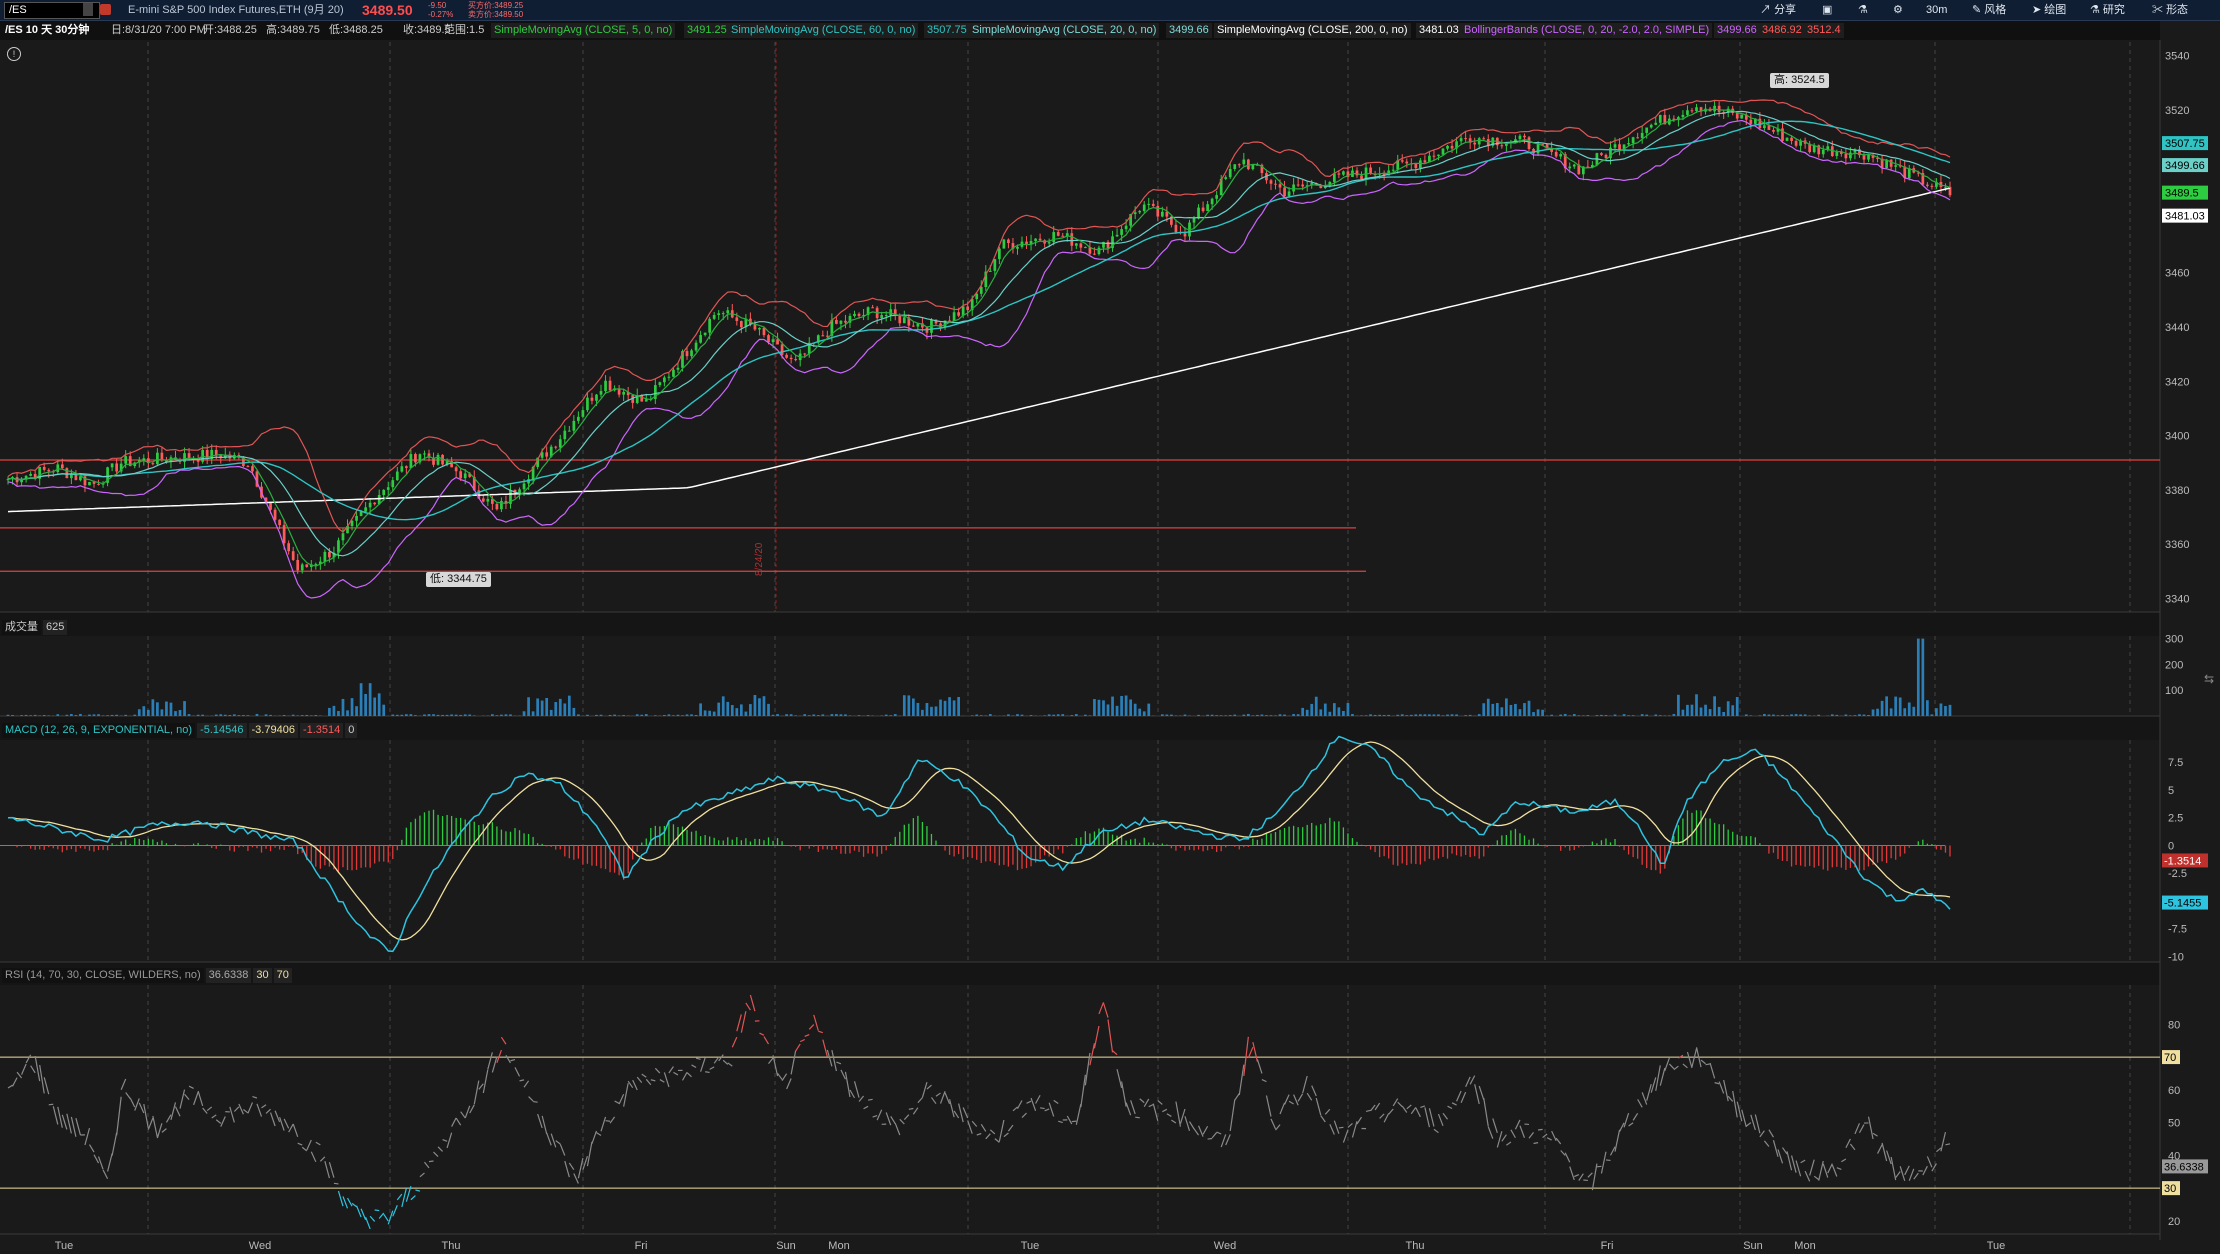 This screenshot has height=1254, width=2220. I want to click on volume-label: 成交量, so click(21, 627).